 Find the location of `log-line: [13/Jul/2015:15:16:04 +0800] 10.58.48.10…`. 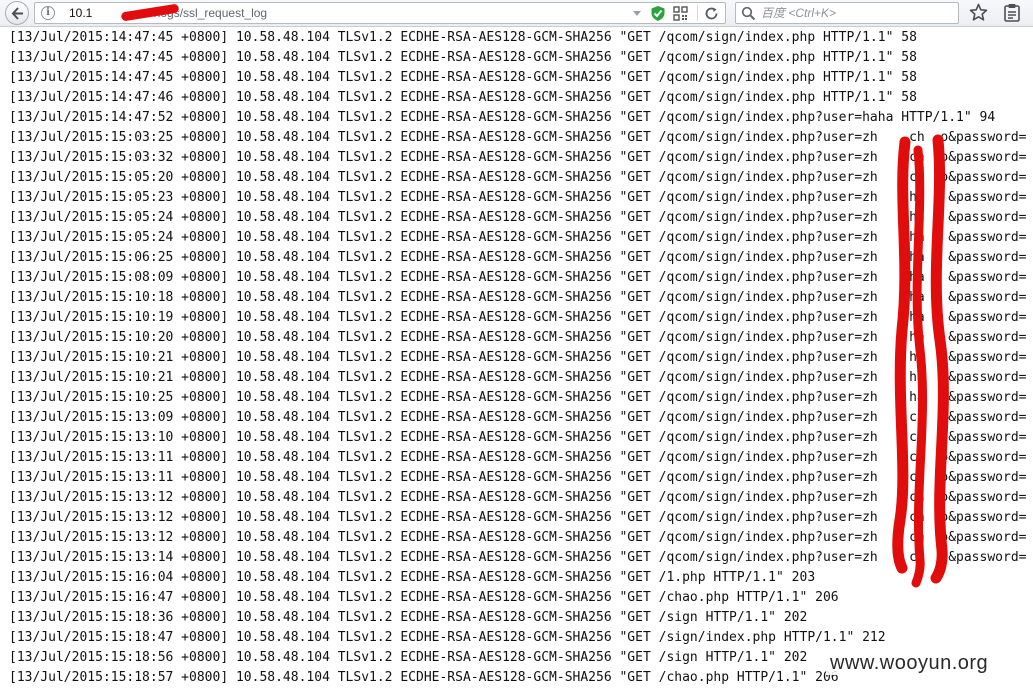

log-line: [13/Jul/2015:15:16:04 +0800] 10.58.48.10… is located at coordinates (412, 577).